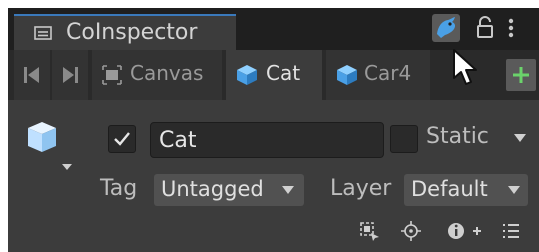 Image resolution: width=539 pixels, height=252 pixels. What do you see at coordinates (404, 139) in the screenshot?
I see `static-checkbox` at bounding box center [404, 139].